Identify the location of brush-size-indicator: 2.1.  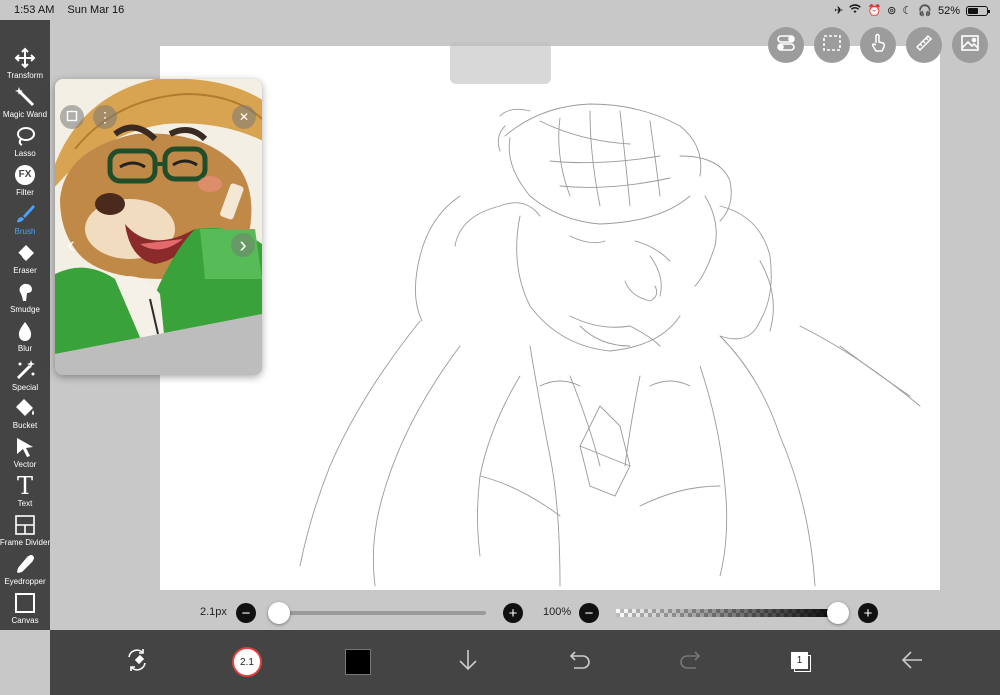
(247, 662).